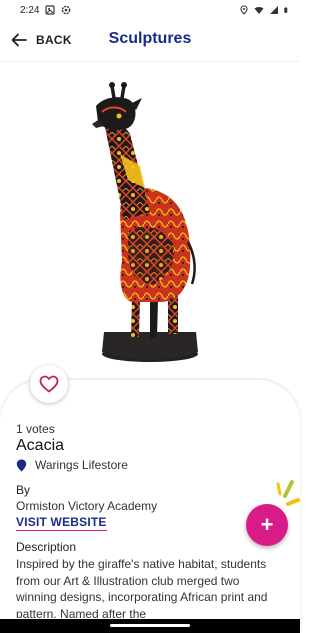  I want to click on navigation-bar, so click(150, 626).